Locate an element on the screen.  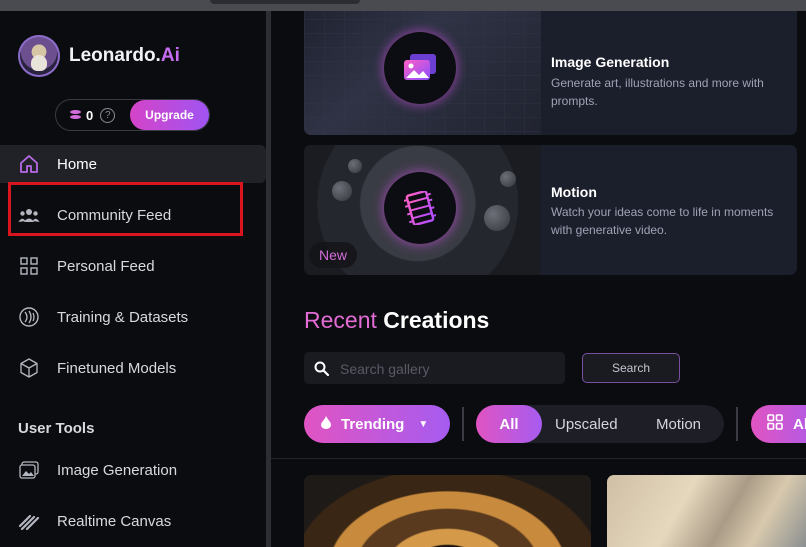
section-title-user-tools: User Tools is located at coordinates (56, 428).